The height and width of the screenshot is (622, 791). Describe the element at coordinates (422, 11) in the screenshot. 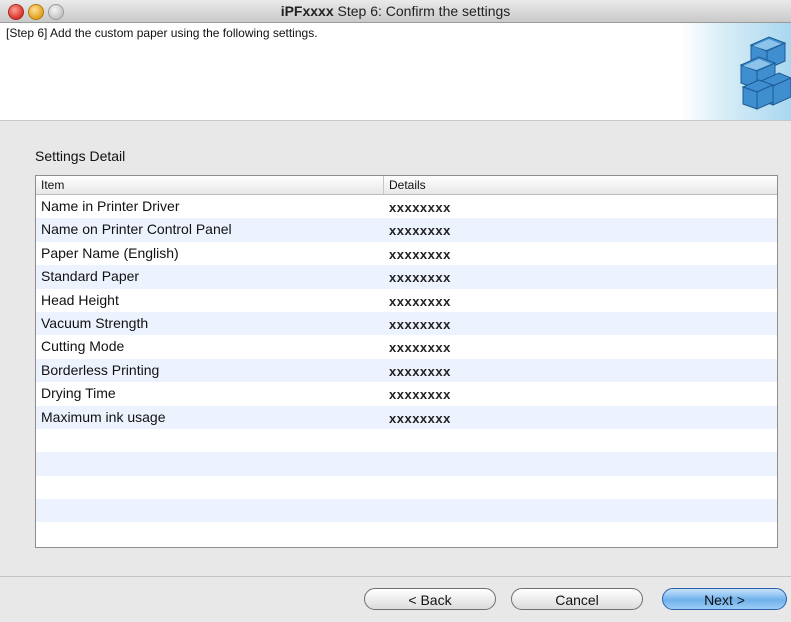

I see `window-title-text: Step 6: Confirm the settings` at that location.